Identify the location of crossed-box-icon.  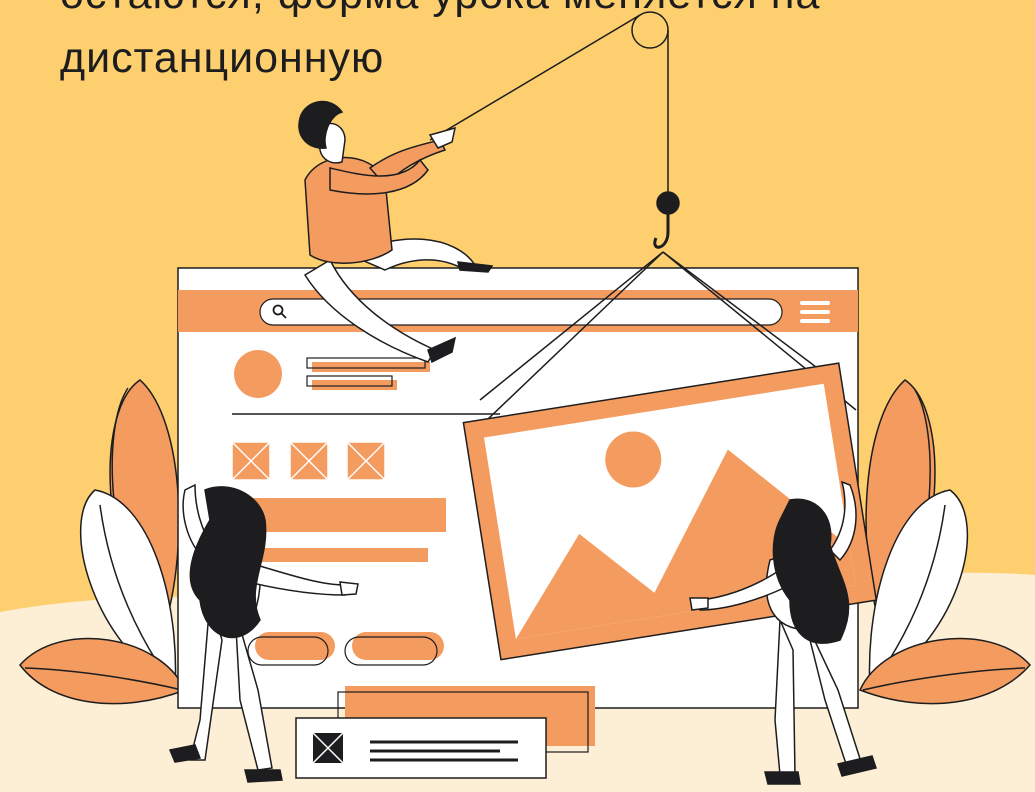
(308, 461).